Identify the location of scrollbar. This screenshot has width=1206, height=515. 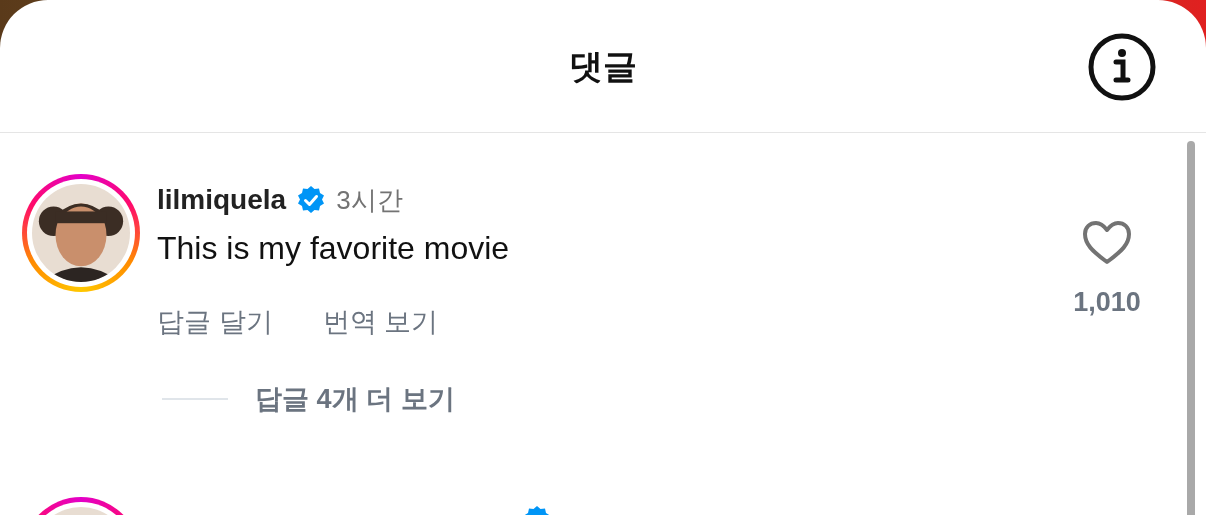
(1191, 328).